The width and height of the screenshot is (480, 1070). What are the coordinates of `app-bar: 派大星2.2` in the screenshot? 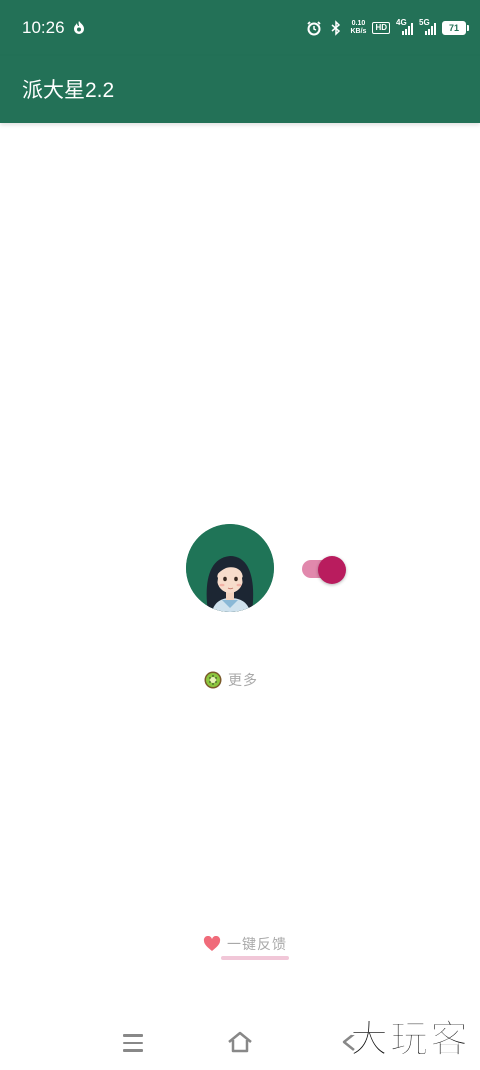 It's located at (240, 89).